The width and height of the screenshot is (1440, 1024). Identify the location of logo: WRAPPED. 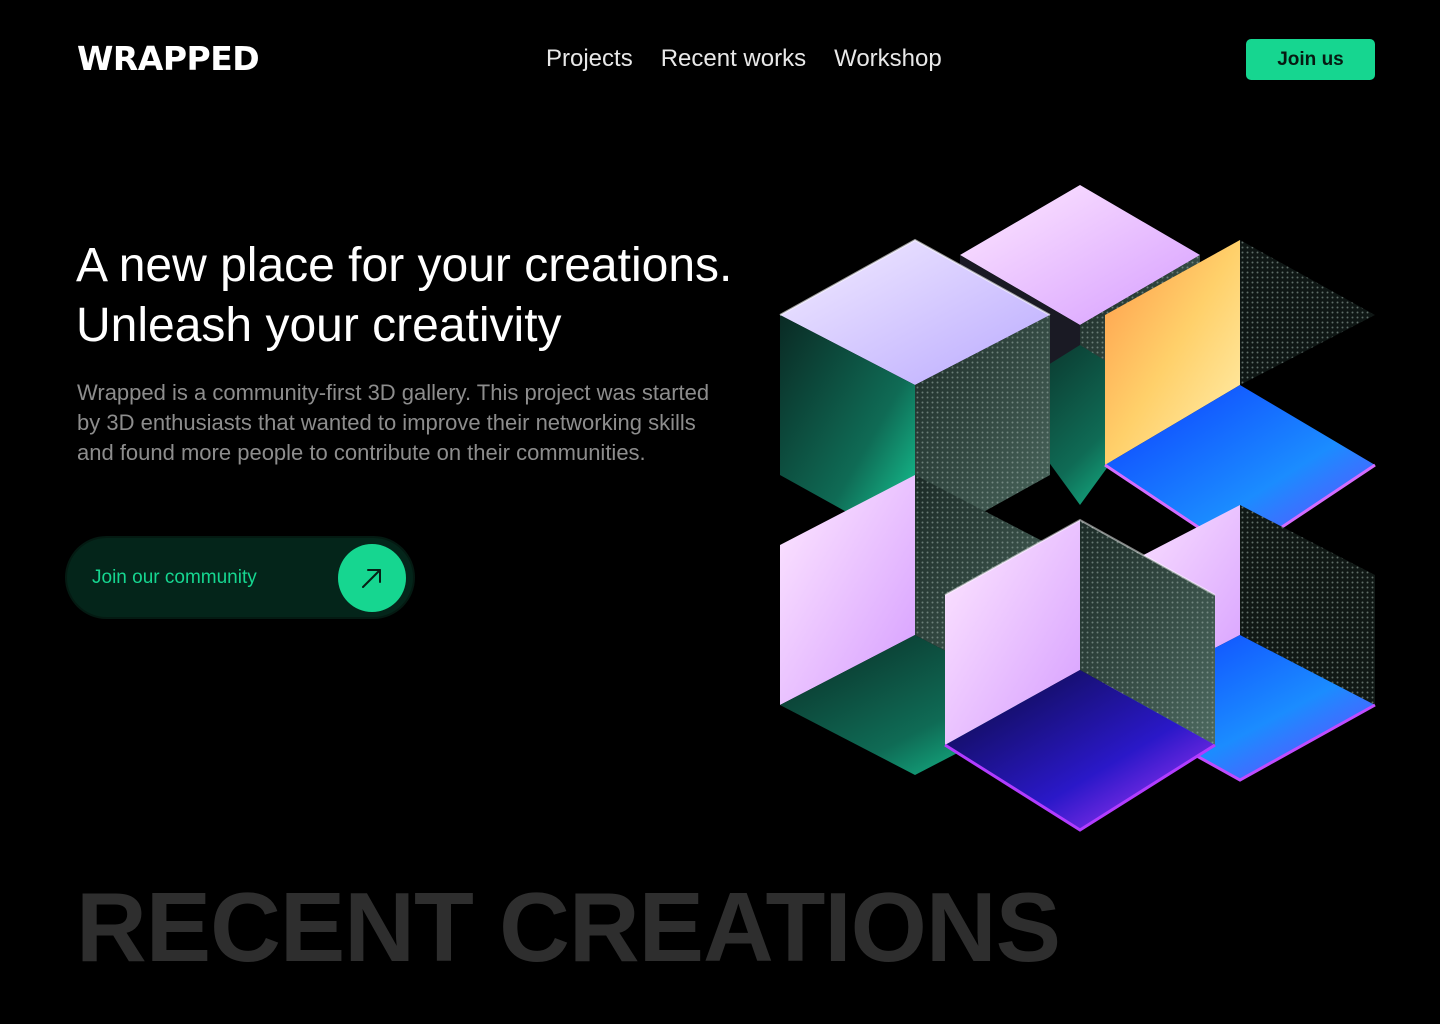
(168, 59).